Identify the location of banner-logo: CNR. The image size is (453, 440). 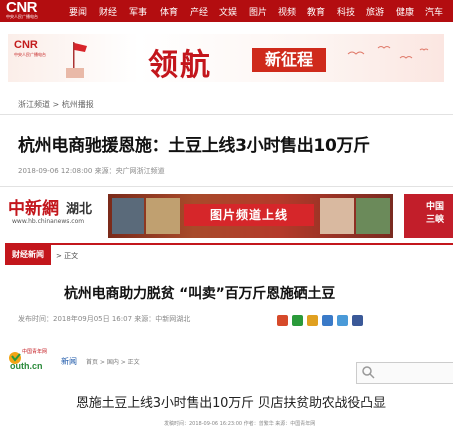
(26, 45).